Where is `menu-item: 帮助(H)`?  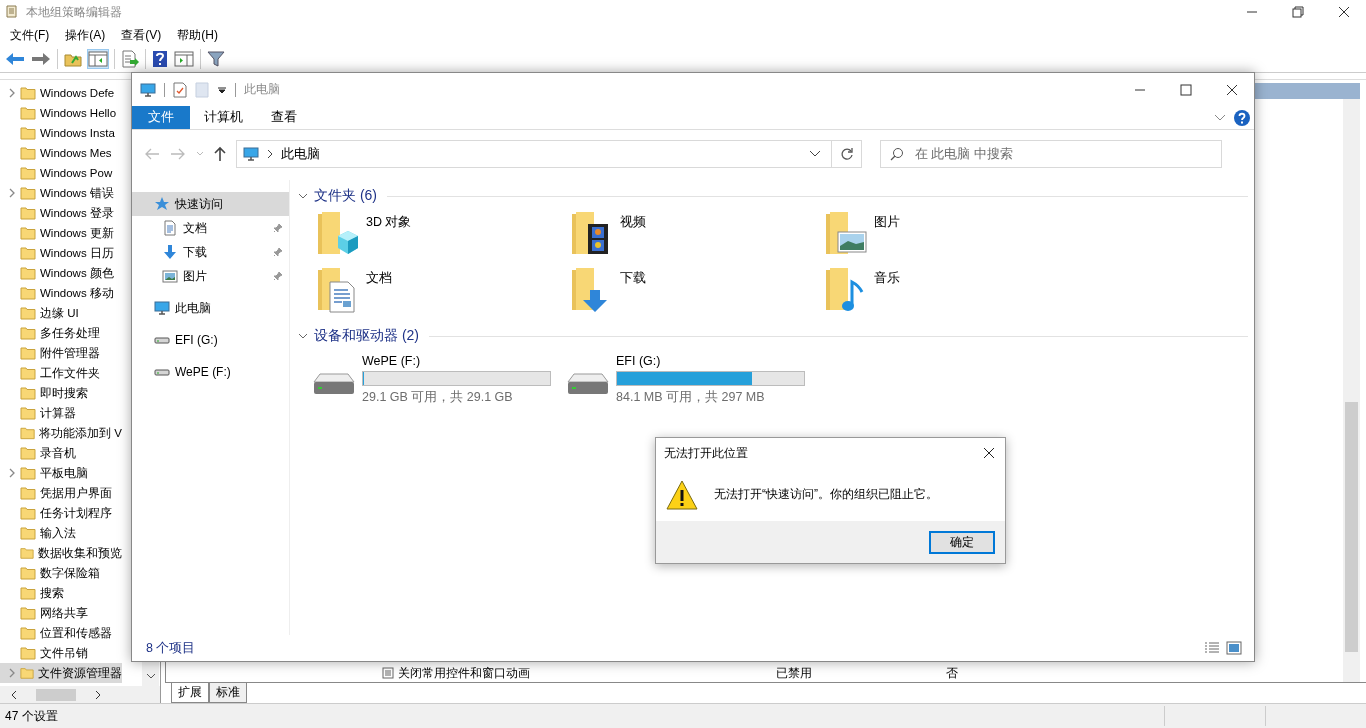
menu-item: 帮助(H) is located at coordinates (197, 35).